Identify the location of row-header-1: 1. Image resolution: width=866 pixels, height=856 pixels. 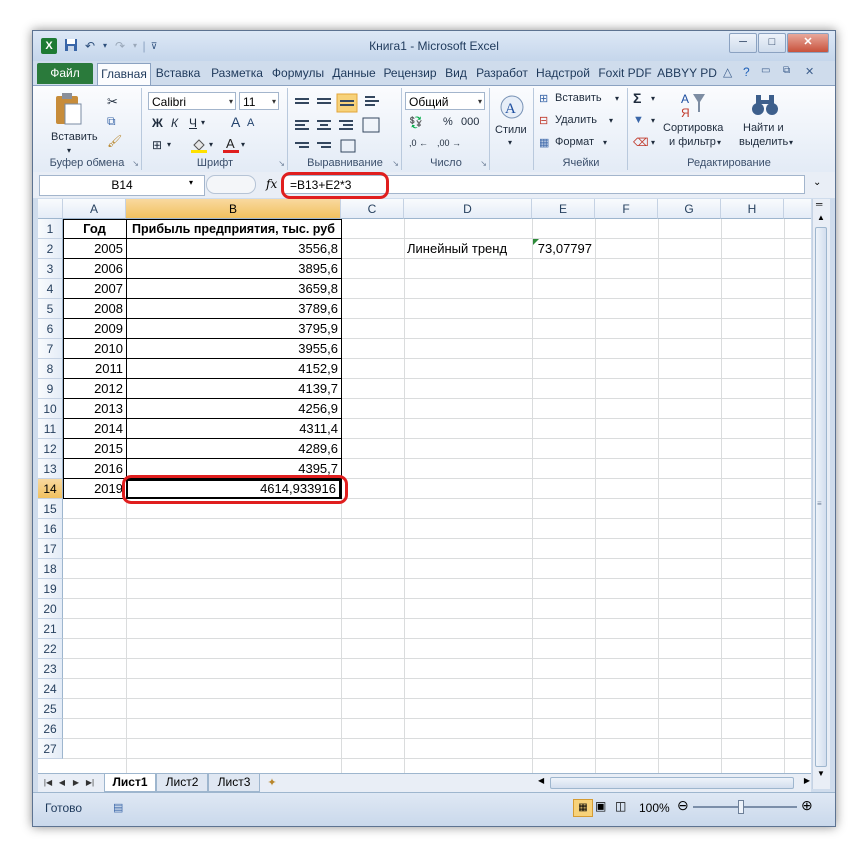
(50, 229).